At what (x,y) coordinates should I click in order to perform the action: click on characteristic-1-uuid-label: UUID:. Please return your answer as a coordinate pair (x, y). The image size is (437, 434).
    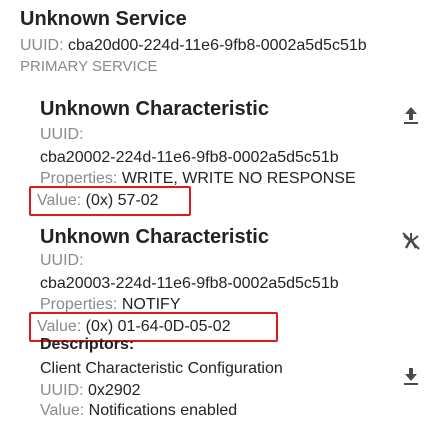
    Looking at the image, I should click on (62, 134).